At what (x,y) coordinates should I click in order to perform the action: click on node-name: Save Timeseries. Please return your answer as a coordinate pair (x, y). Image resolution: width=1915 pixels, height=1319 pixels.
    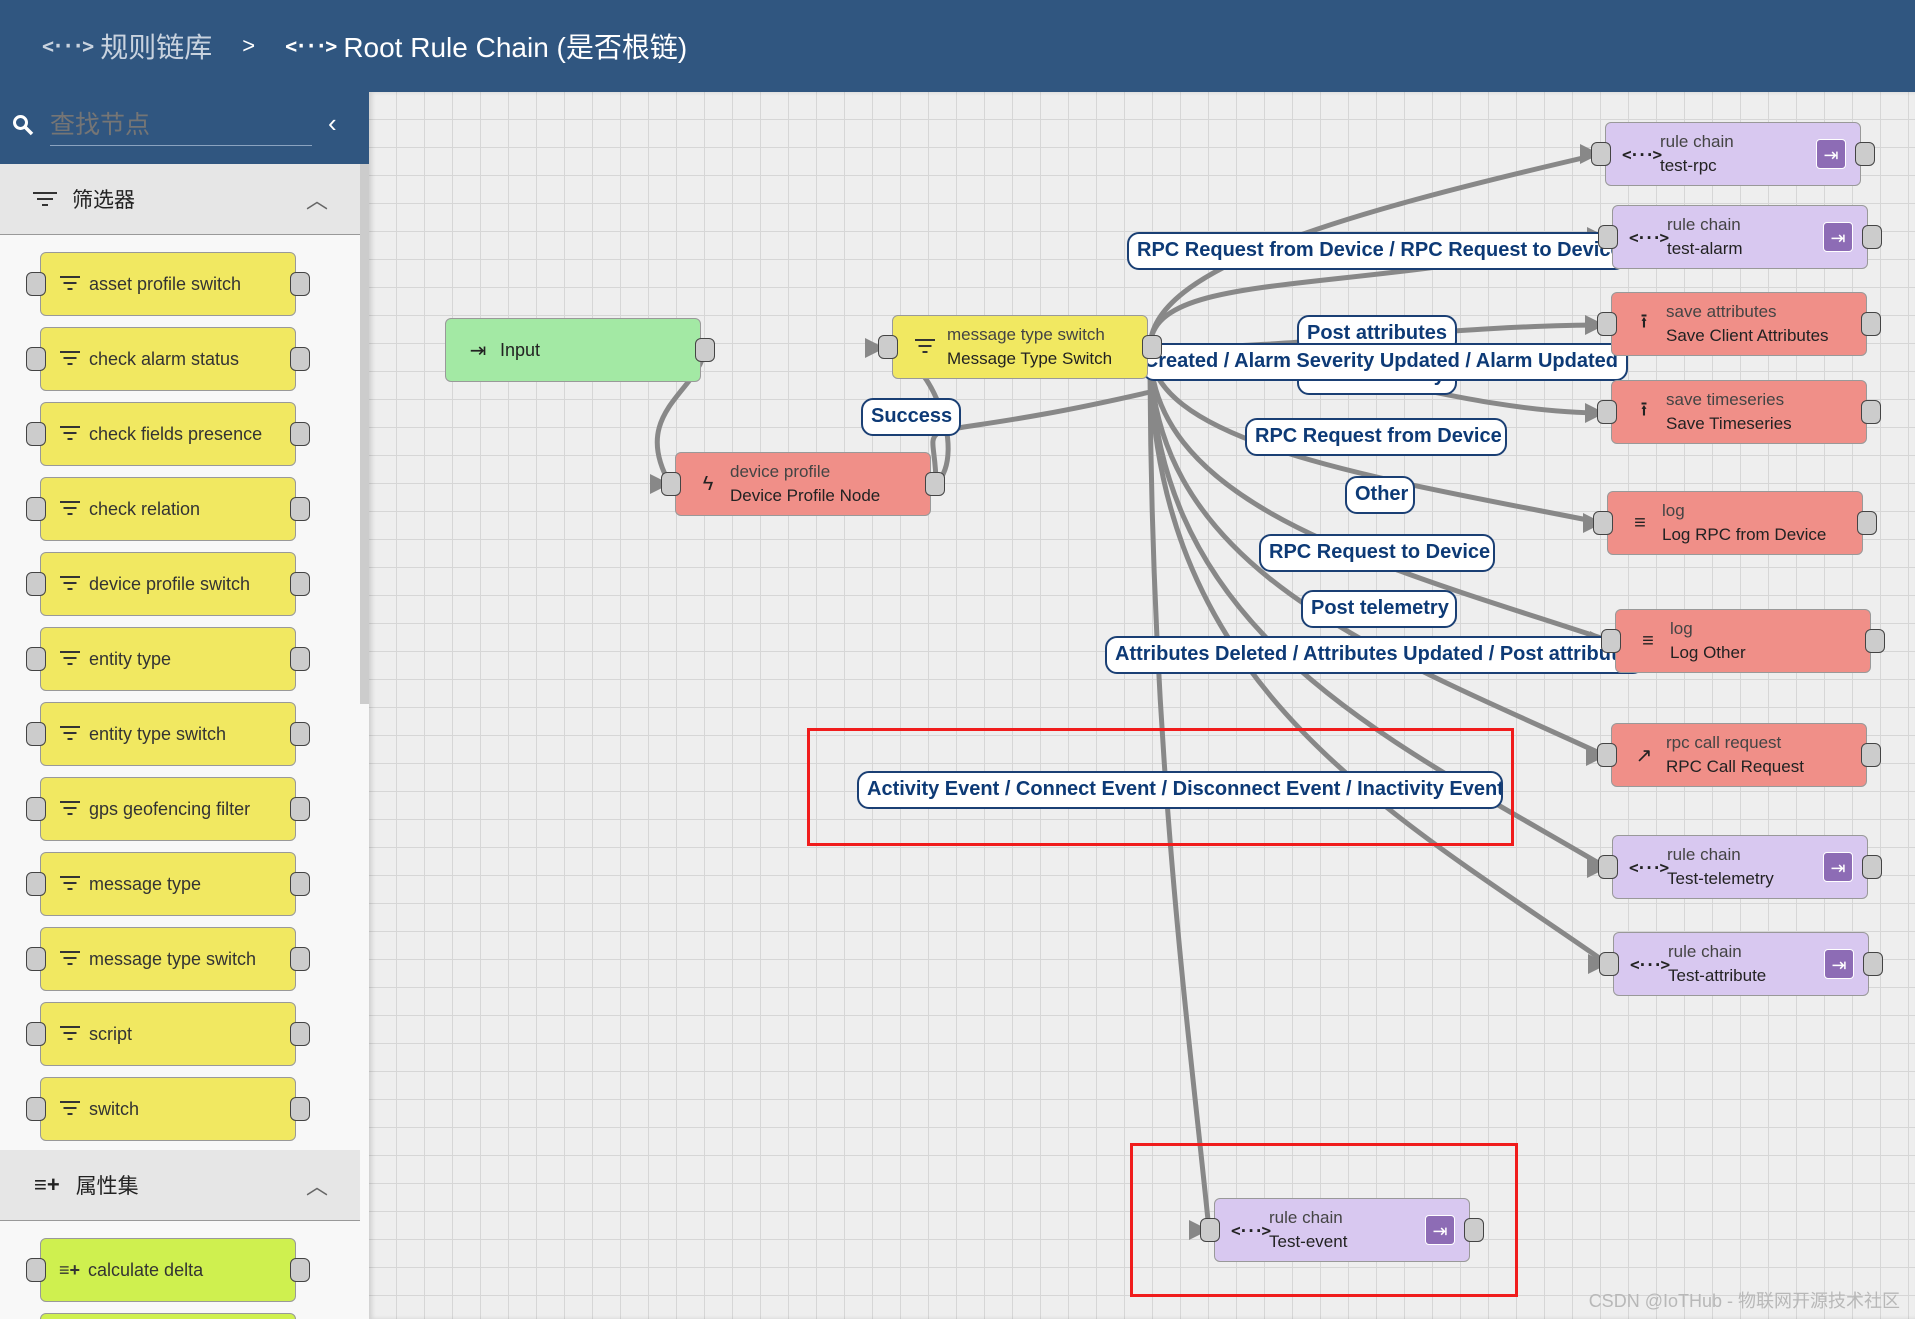
    Looking at the image, I should click on (1729, 423).